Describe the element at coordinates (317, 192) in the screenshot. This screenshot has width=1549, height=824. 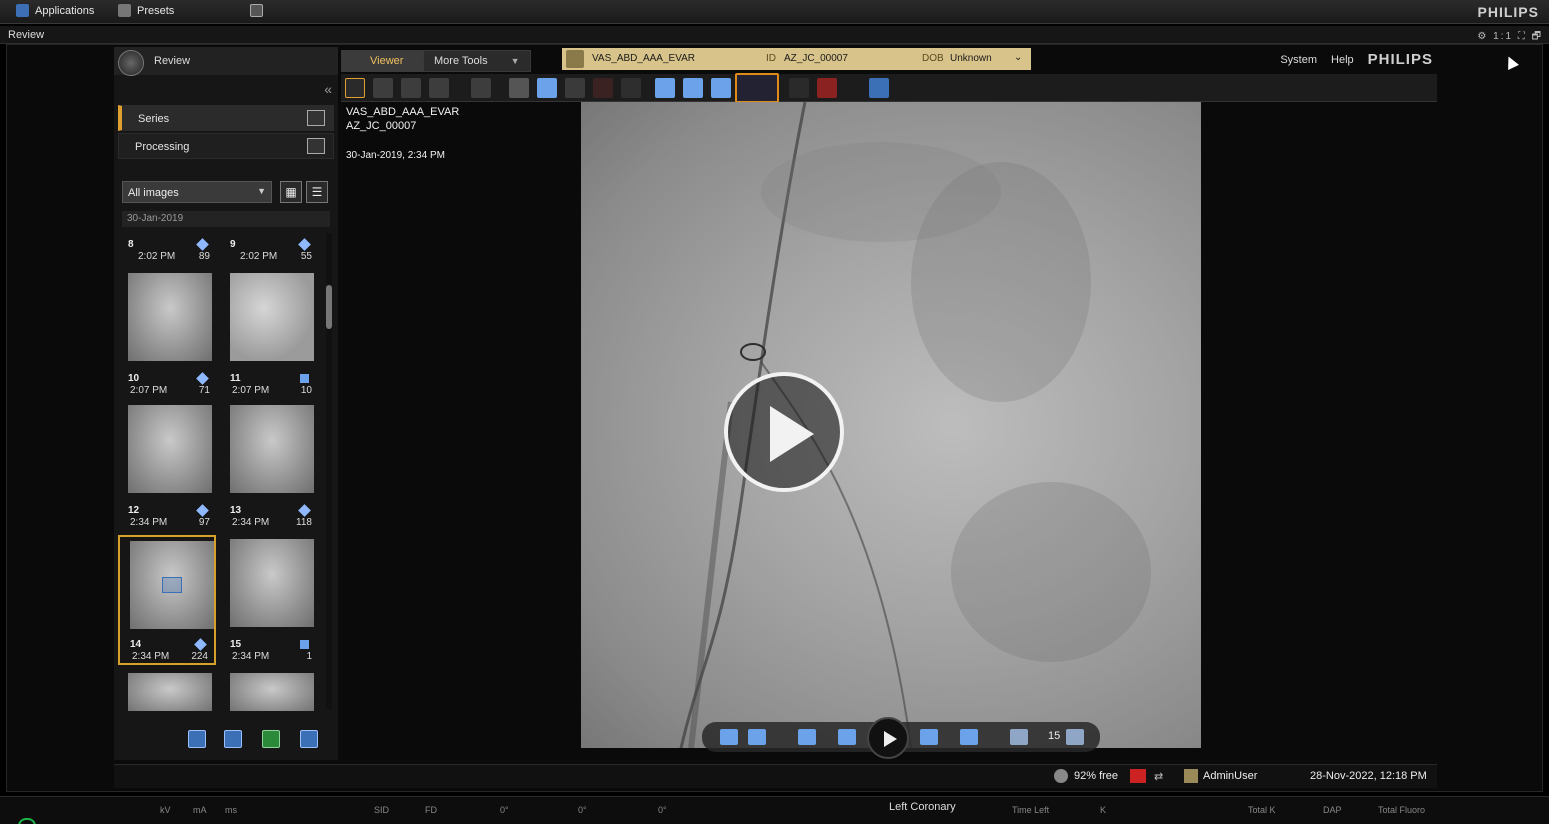
I see `list-view-button: ☰` at that location.